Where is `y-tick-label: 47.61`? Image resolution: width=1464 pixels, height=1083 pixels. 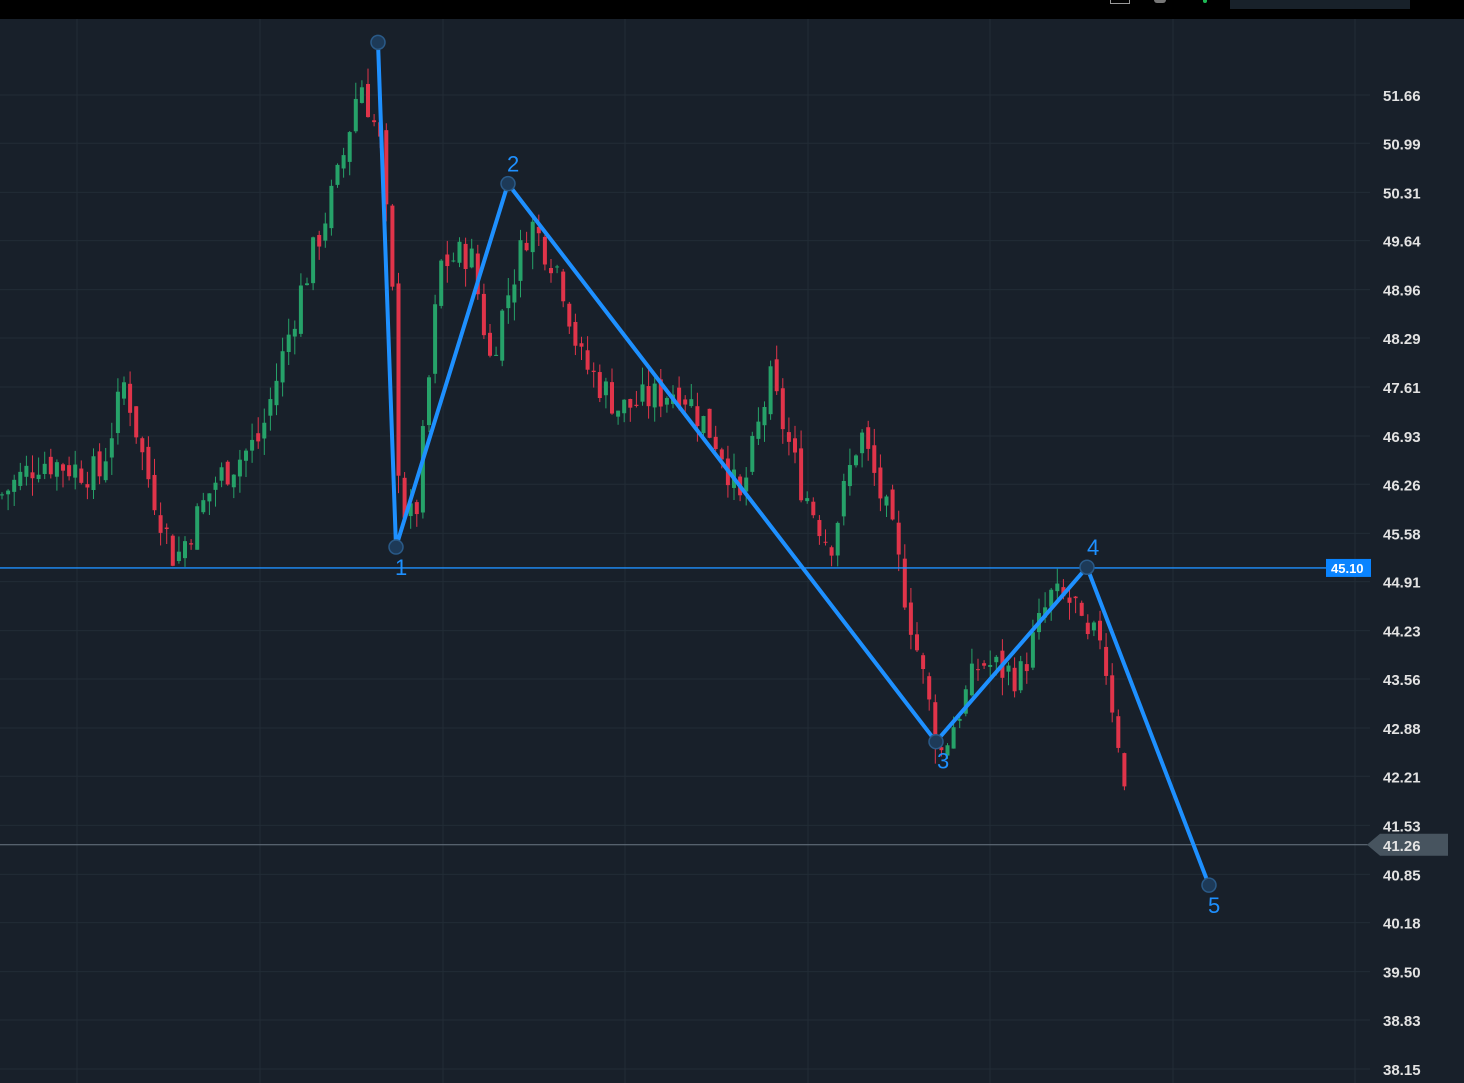
y-tick-label: 47.61 is located at coordinates (1402, 388).